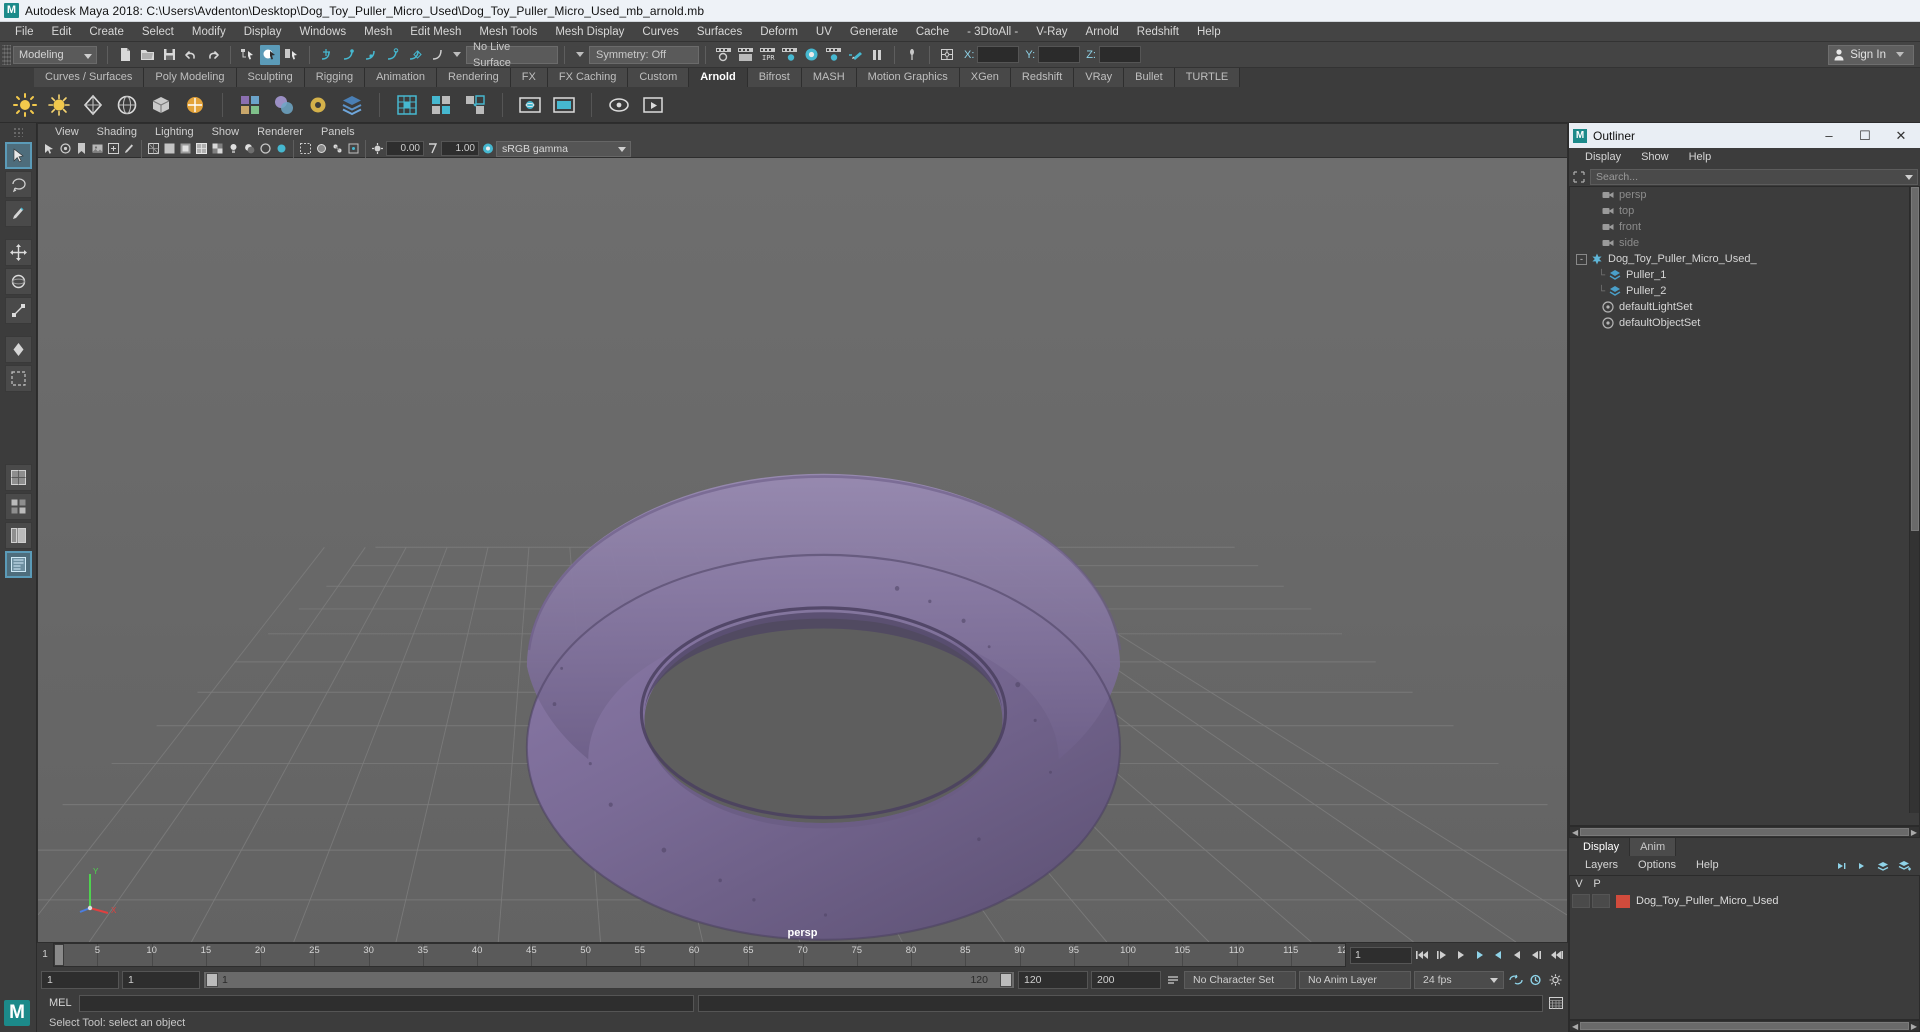 The height and width of the screenshot is (1032, 1920). I want to click on layer-menu-options: Options, so click(1657, 865).